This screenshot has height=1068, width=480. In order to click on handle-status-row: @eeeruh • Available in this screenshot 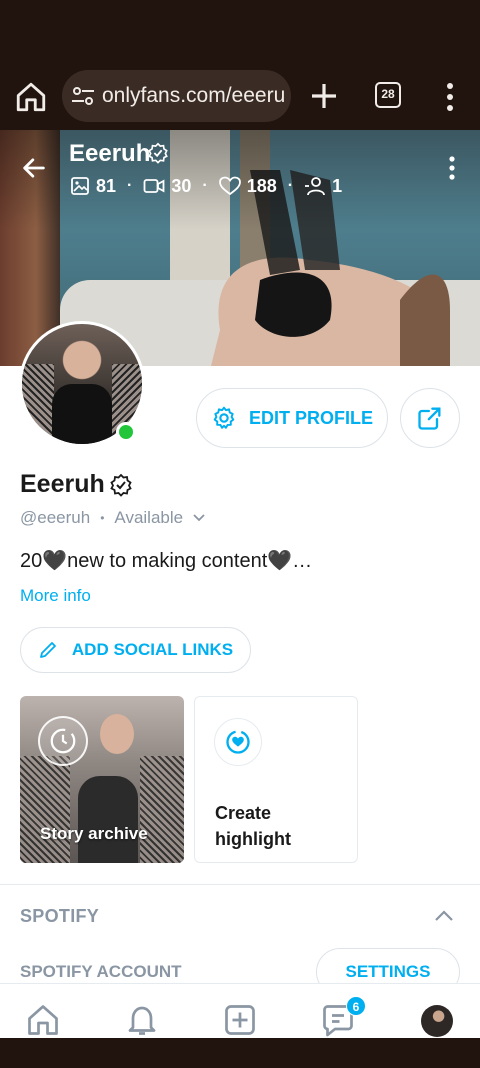, I will do `click(114, 518)`.